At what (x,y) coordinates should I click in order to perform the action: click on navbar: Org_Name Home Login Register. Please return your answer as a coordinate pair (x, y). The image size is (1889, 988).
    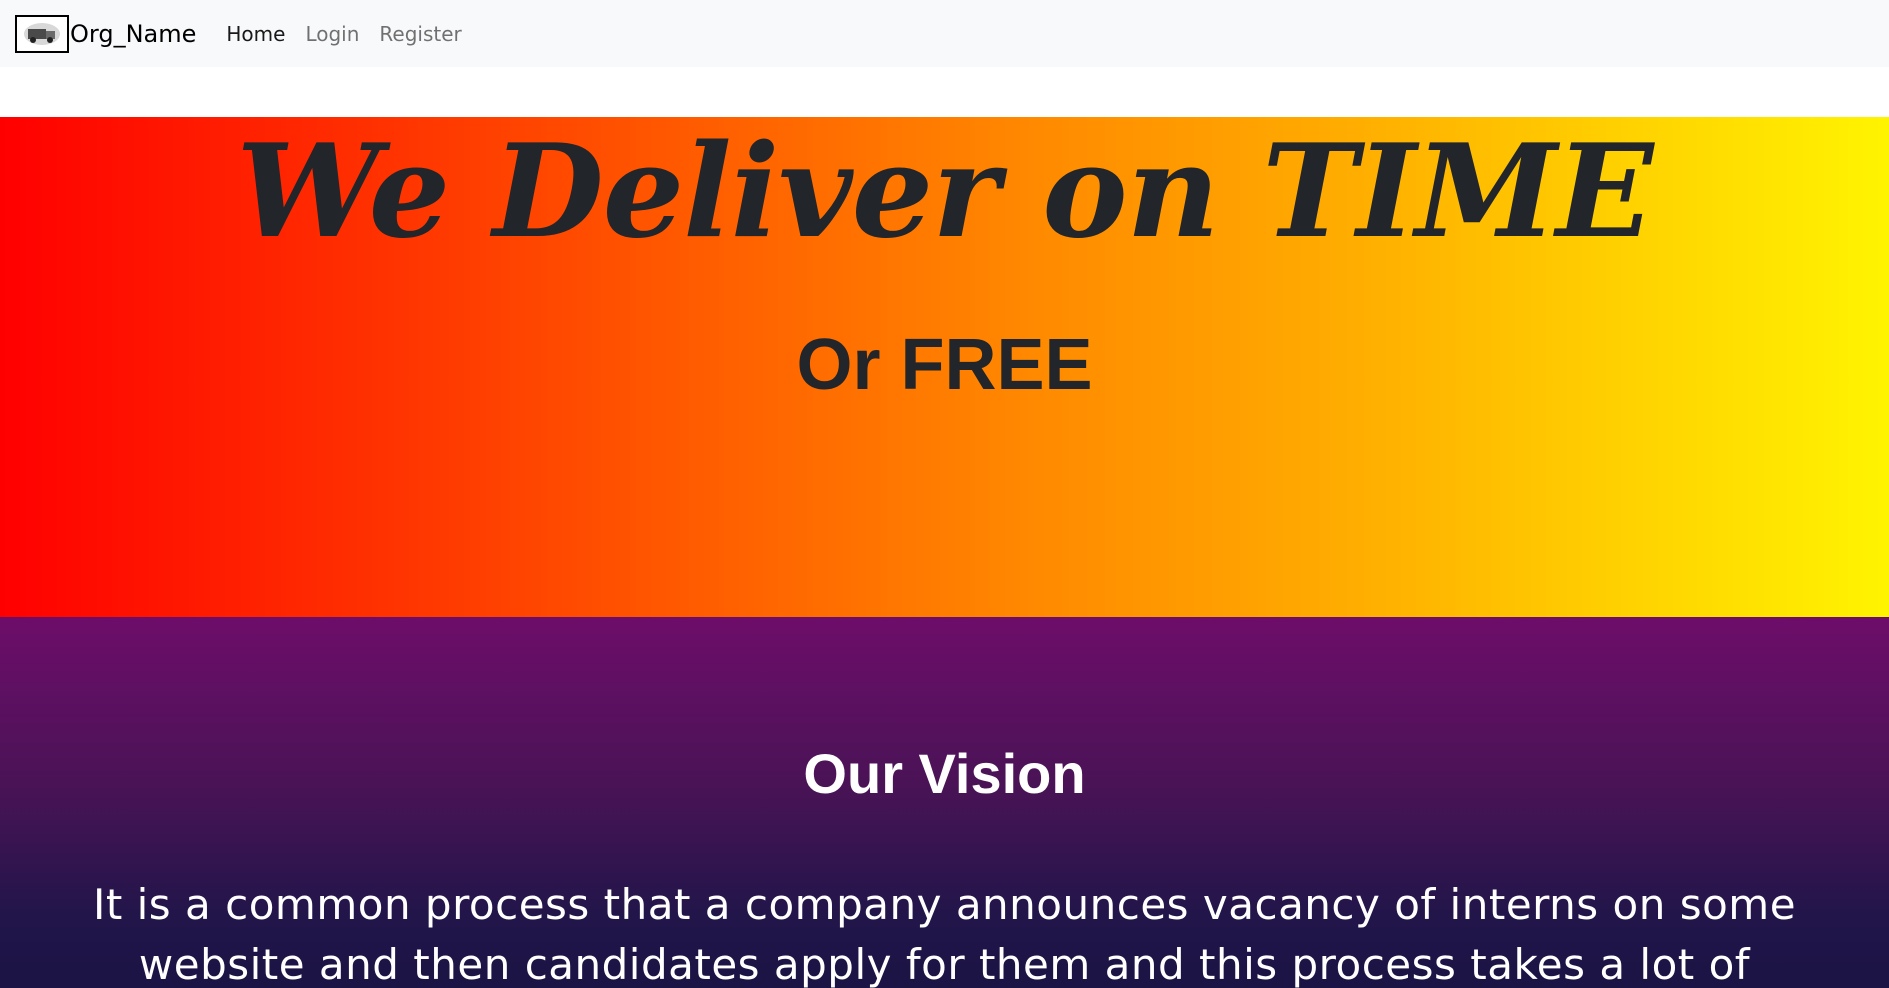
    Looking at the image, I should click on (944, 33).